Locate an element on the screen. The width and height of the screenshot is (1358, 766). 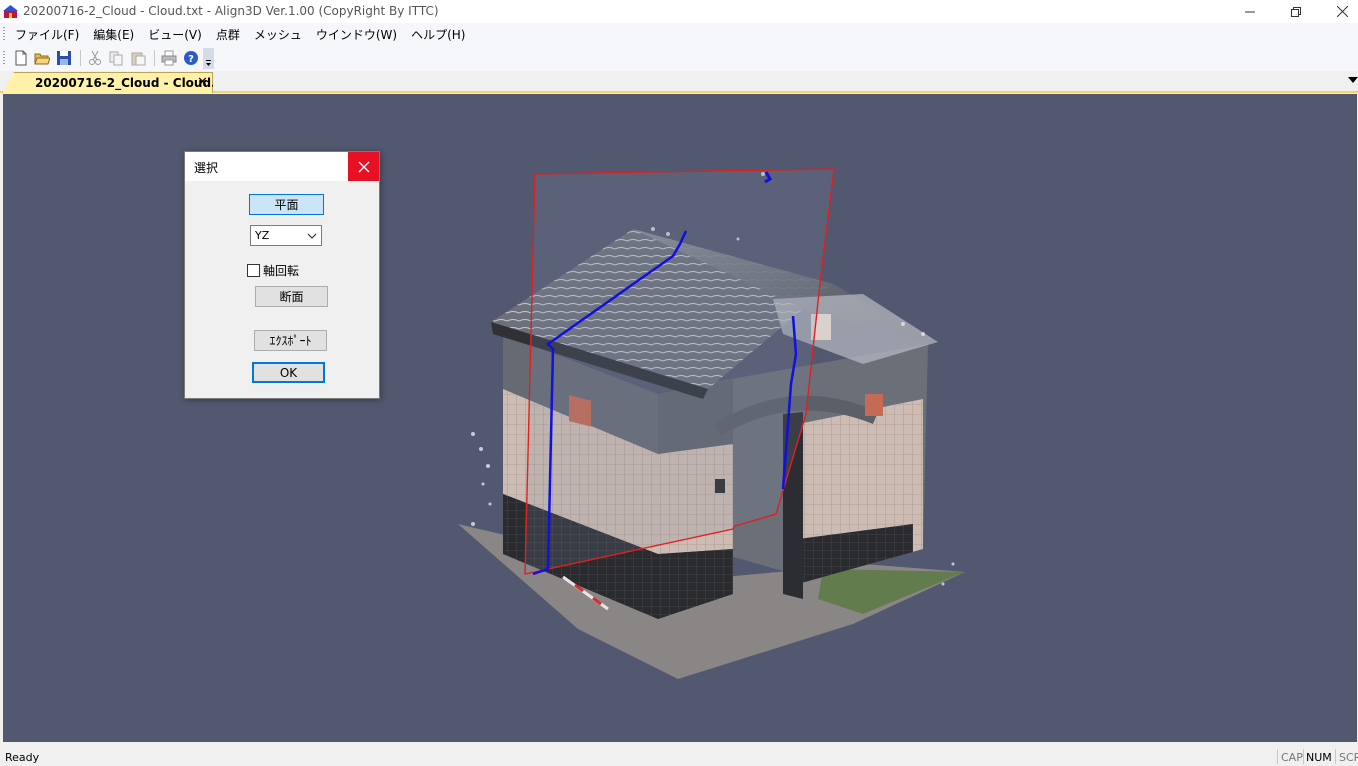
plane-button: 平面 is located at coordinates (286, 204).